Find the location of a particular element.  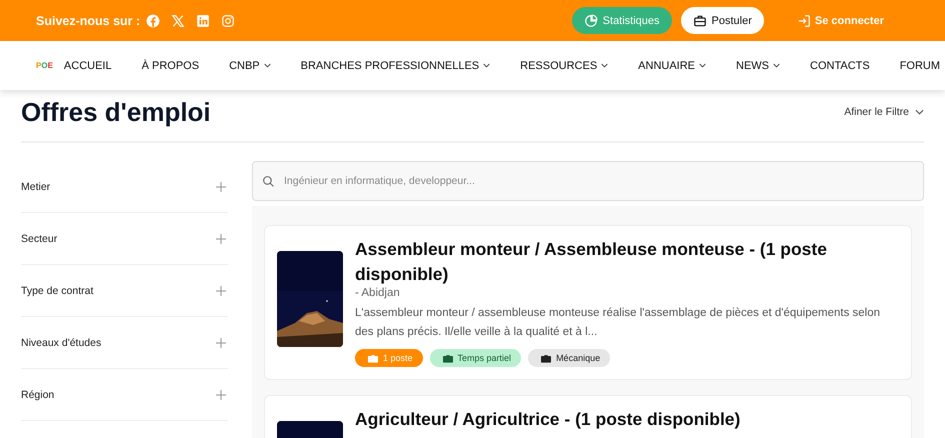

nav-link: NEWS is located at coordinates (758, 66).